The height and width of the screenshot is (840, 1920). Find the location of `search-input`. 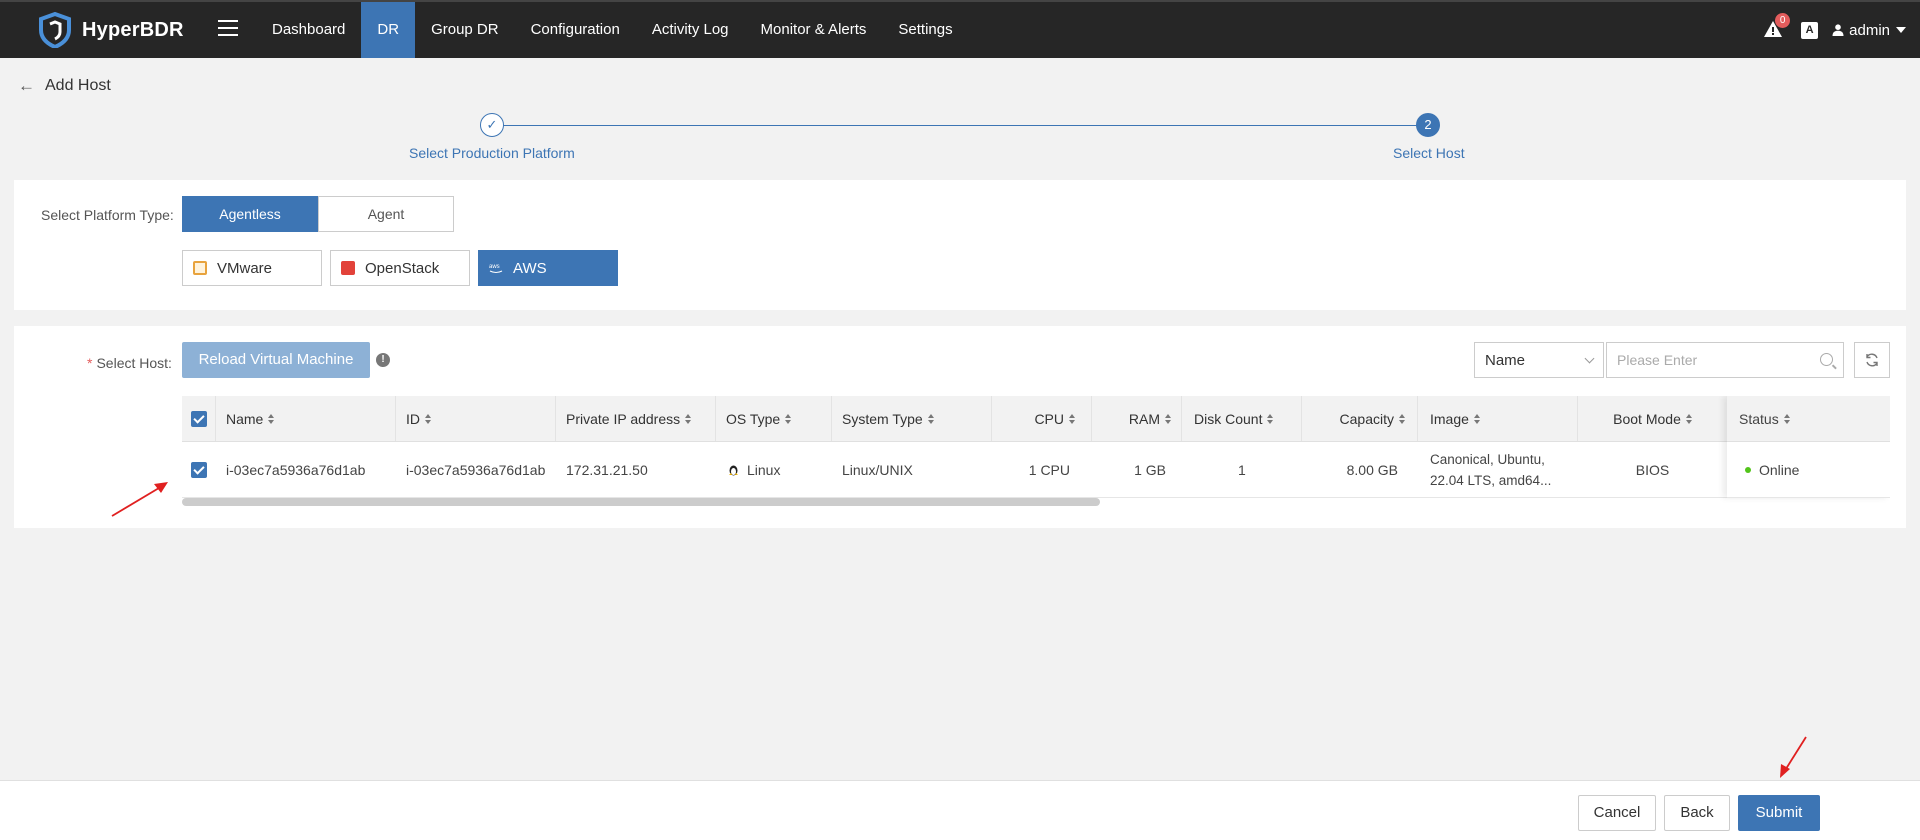

search-input is located at coordinates (1707, 360).